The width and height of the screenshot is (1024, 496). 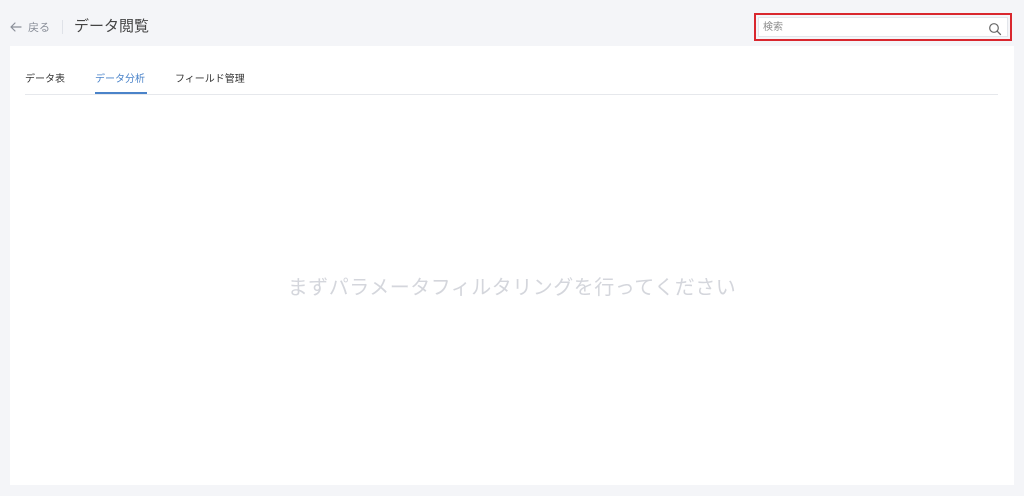 What do you see at coordinates (45, 77) in the screenshot?
I see `tab-data-table: データ表` at bounding box center [45, 77].